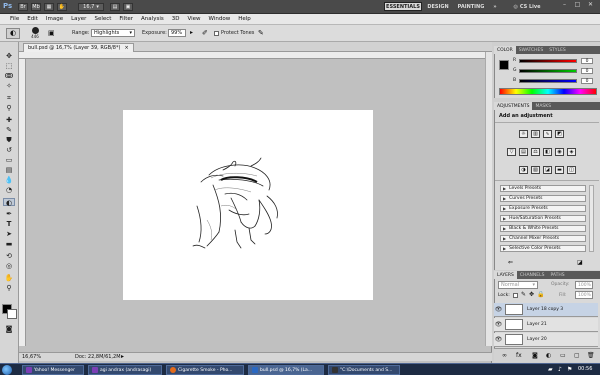 This screenshot has height=375, width=600. Describe the element at coordinates (49, 7) in the screenshot. I see `view-extras-icon: ▦` at that location.